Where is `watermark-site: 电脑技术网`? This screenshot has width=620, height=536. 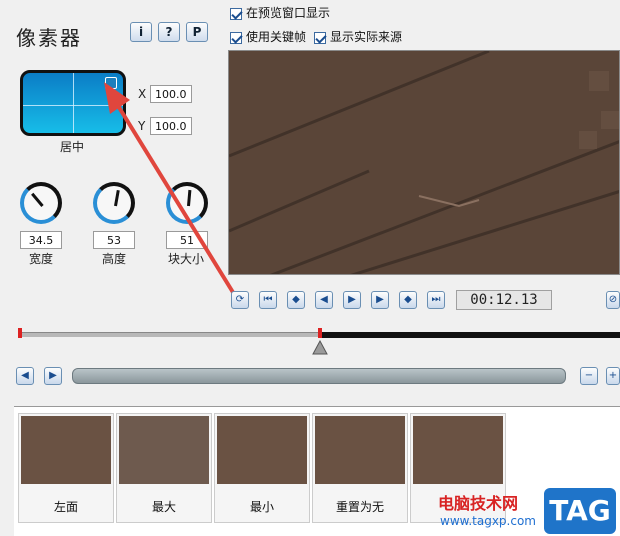 watermark-site: 电脑技术网 is located at coordinates (478, 503).